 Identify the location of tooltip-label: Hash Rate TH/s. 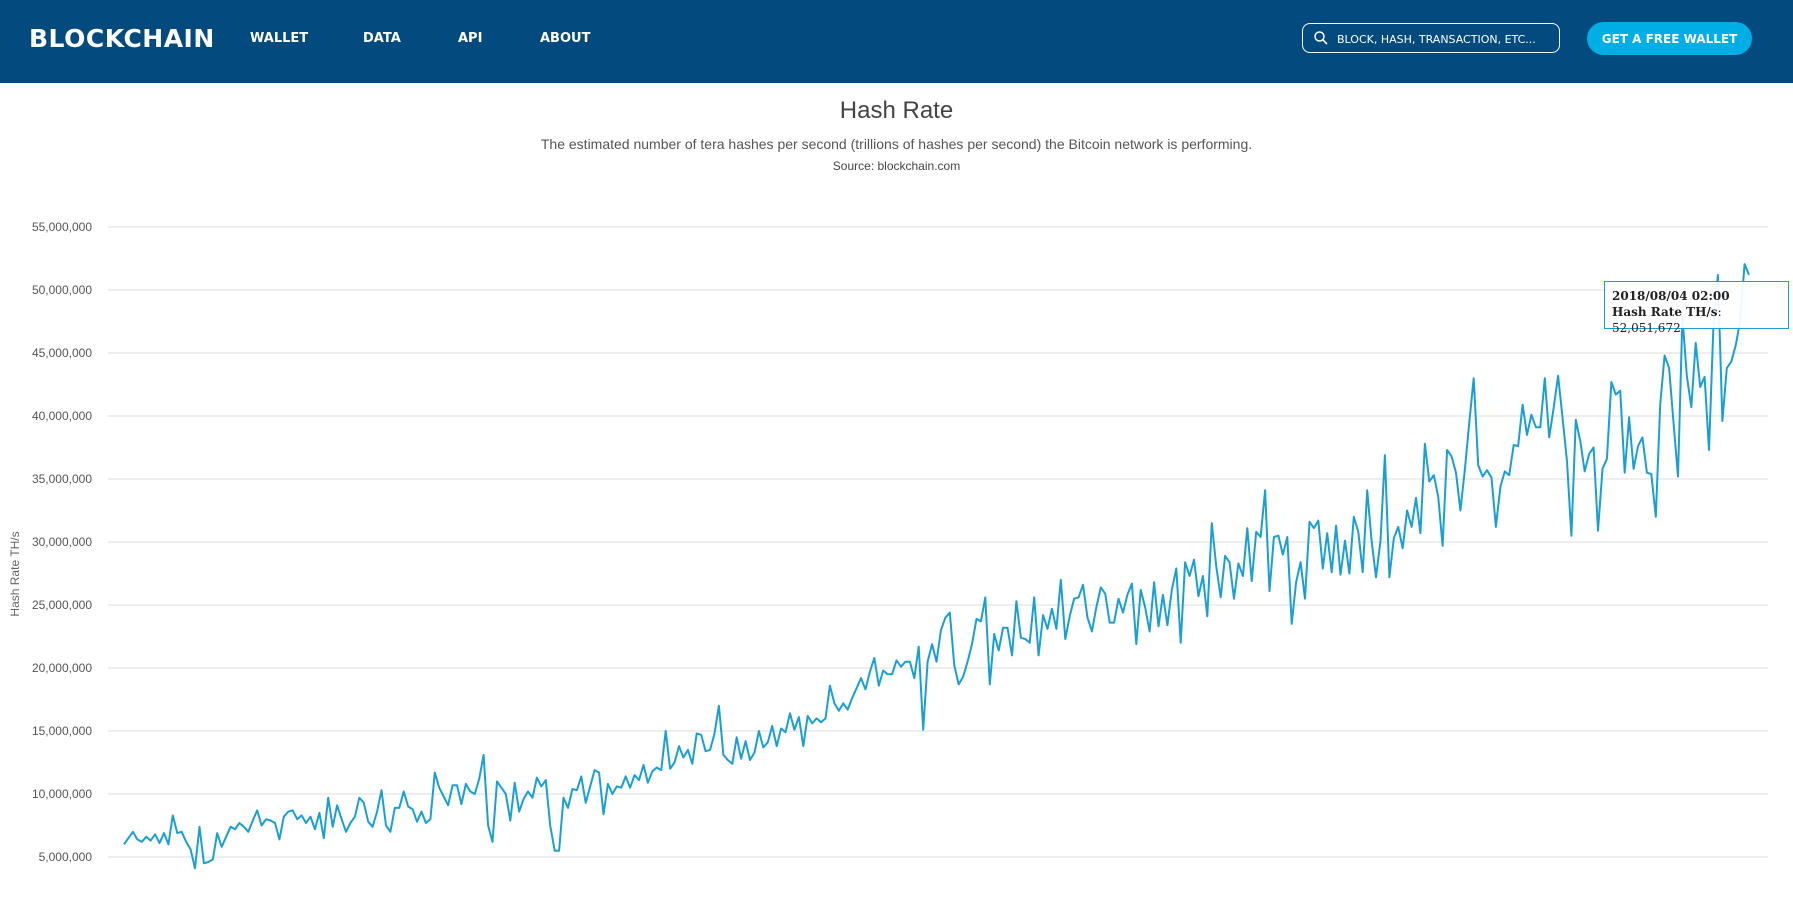
(1665, 312).